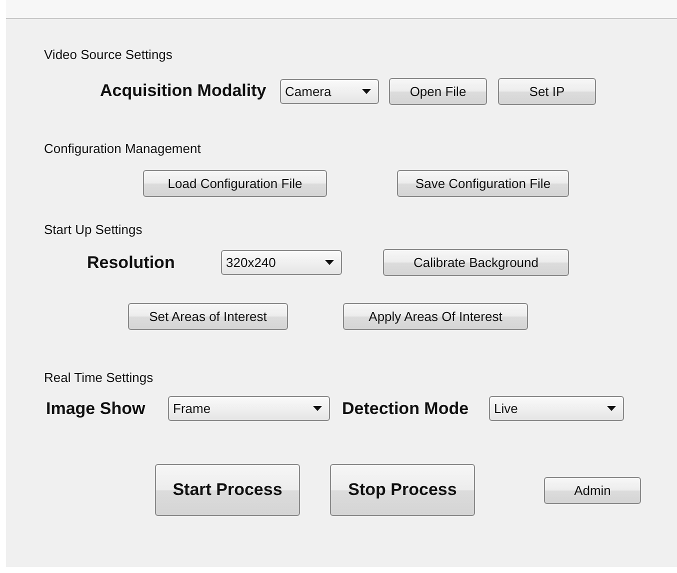  What do you see at coordinates (592, 490) in the screenshot?
I see `push-button: Admin` at bounding box center [592, 490].